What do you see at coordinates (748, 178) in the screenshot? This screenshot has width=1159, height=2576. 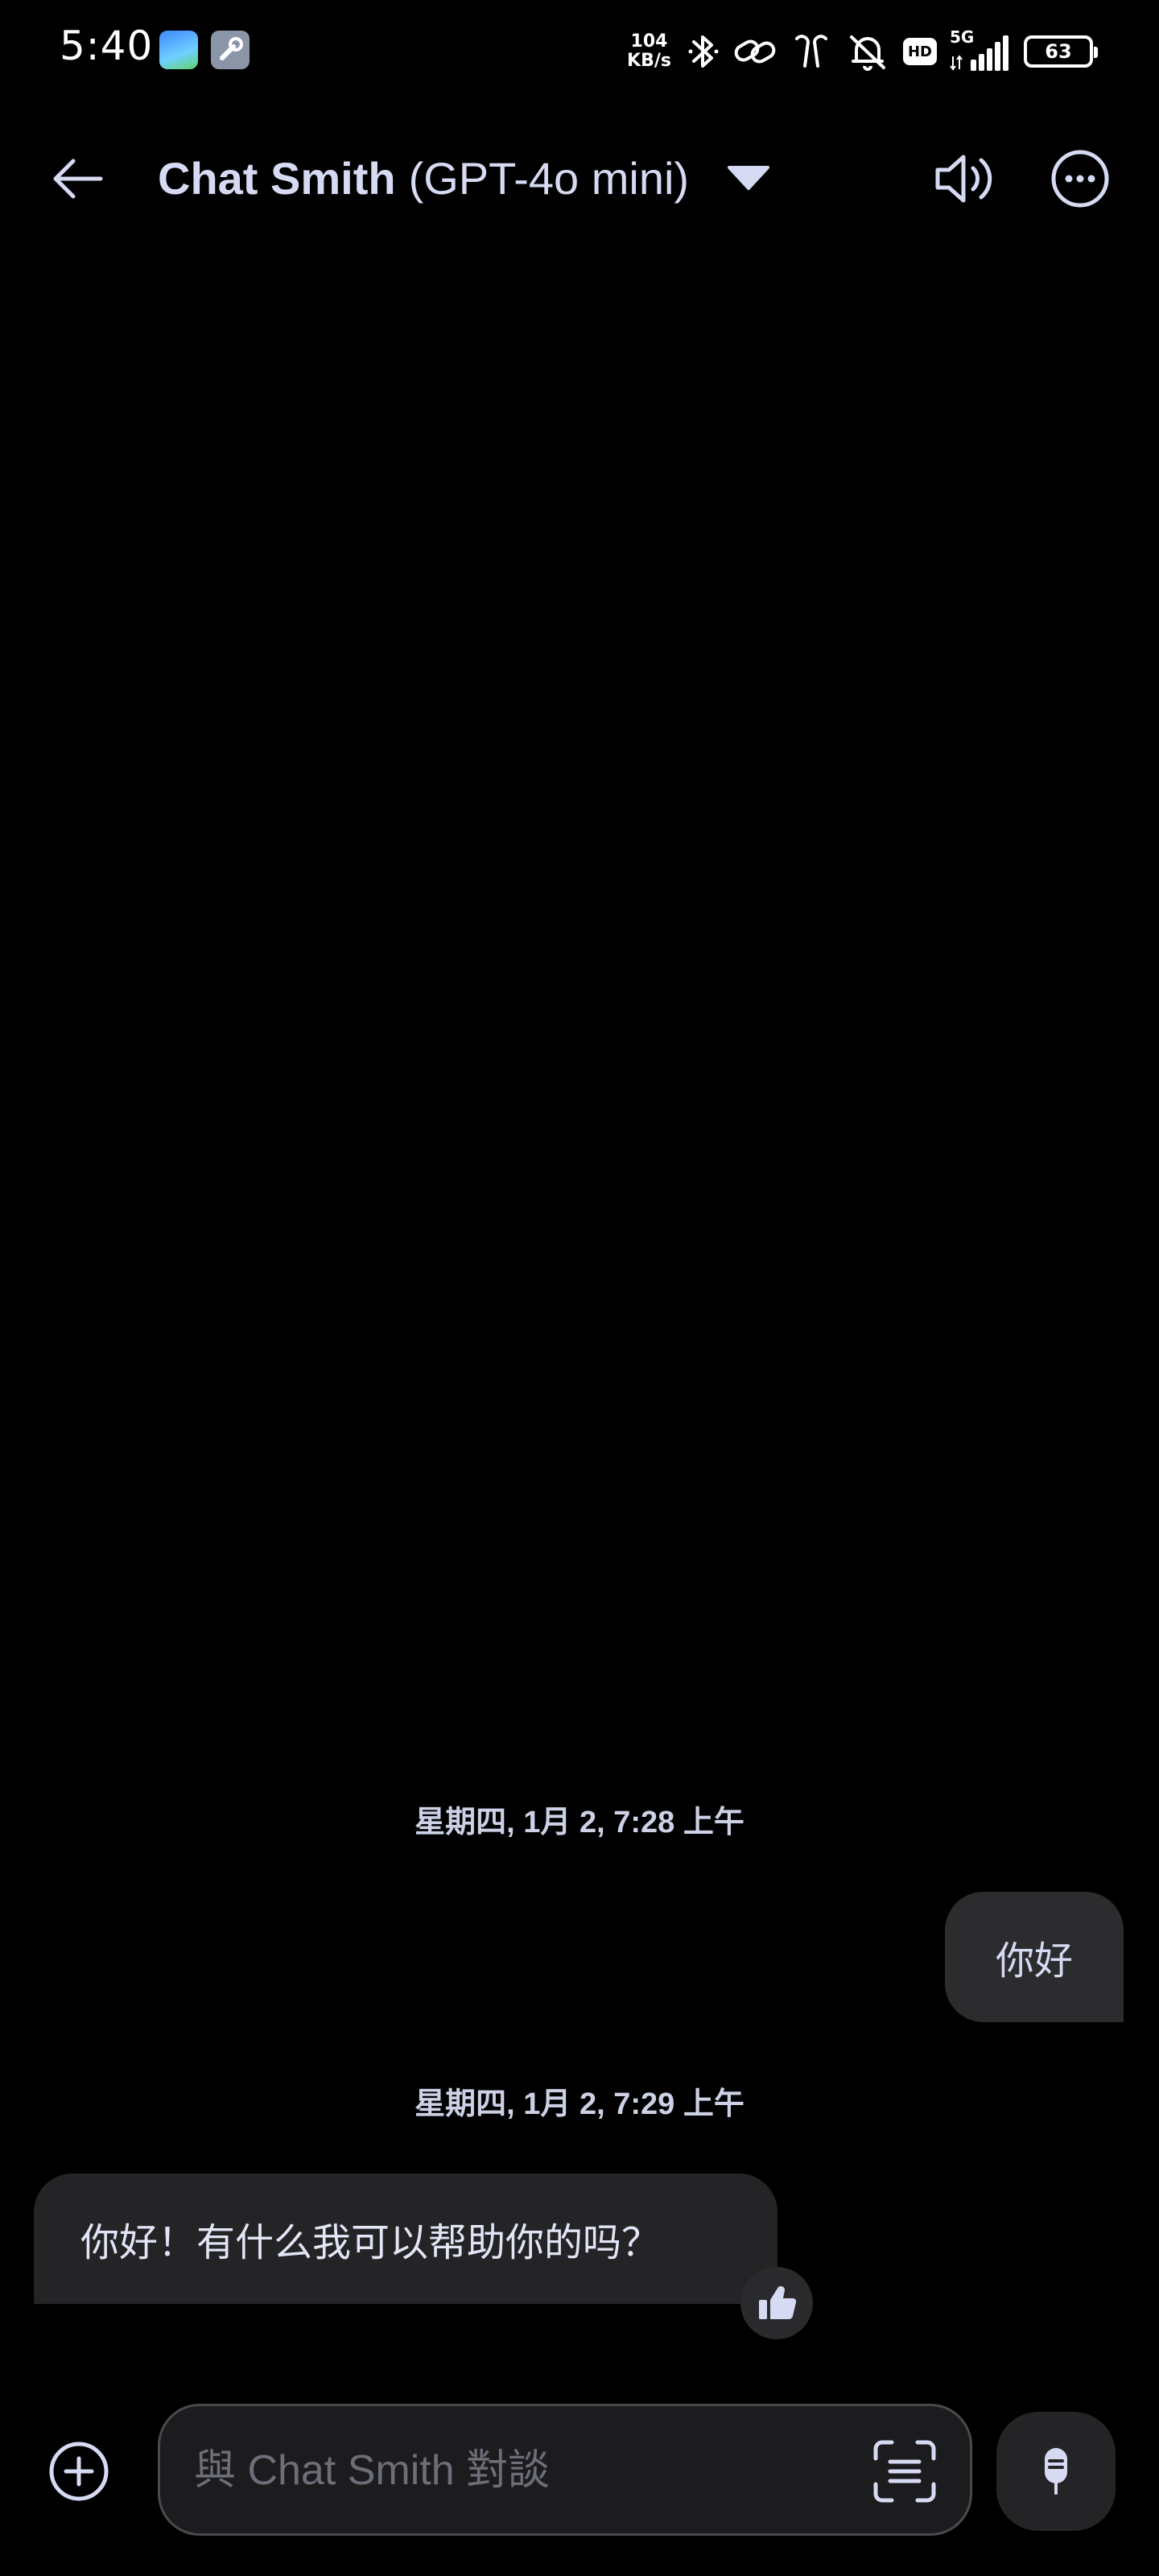 I see `caret-down-icon` at bounding box center [748, 178].